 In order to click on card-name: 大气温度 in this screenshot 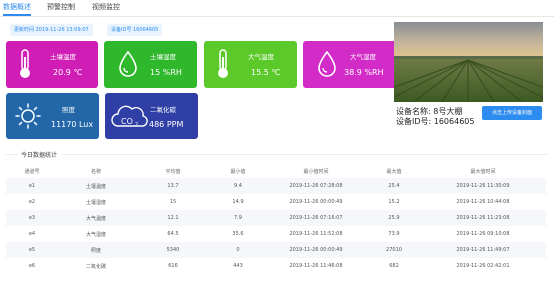, I will do `click(261, 57)`.